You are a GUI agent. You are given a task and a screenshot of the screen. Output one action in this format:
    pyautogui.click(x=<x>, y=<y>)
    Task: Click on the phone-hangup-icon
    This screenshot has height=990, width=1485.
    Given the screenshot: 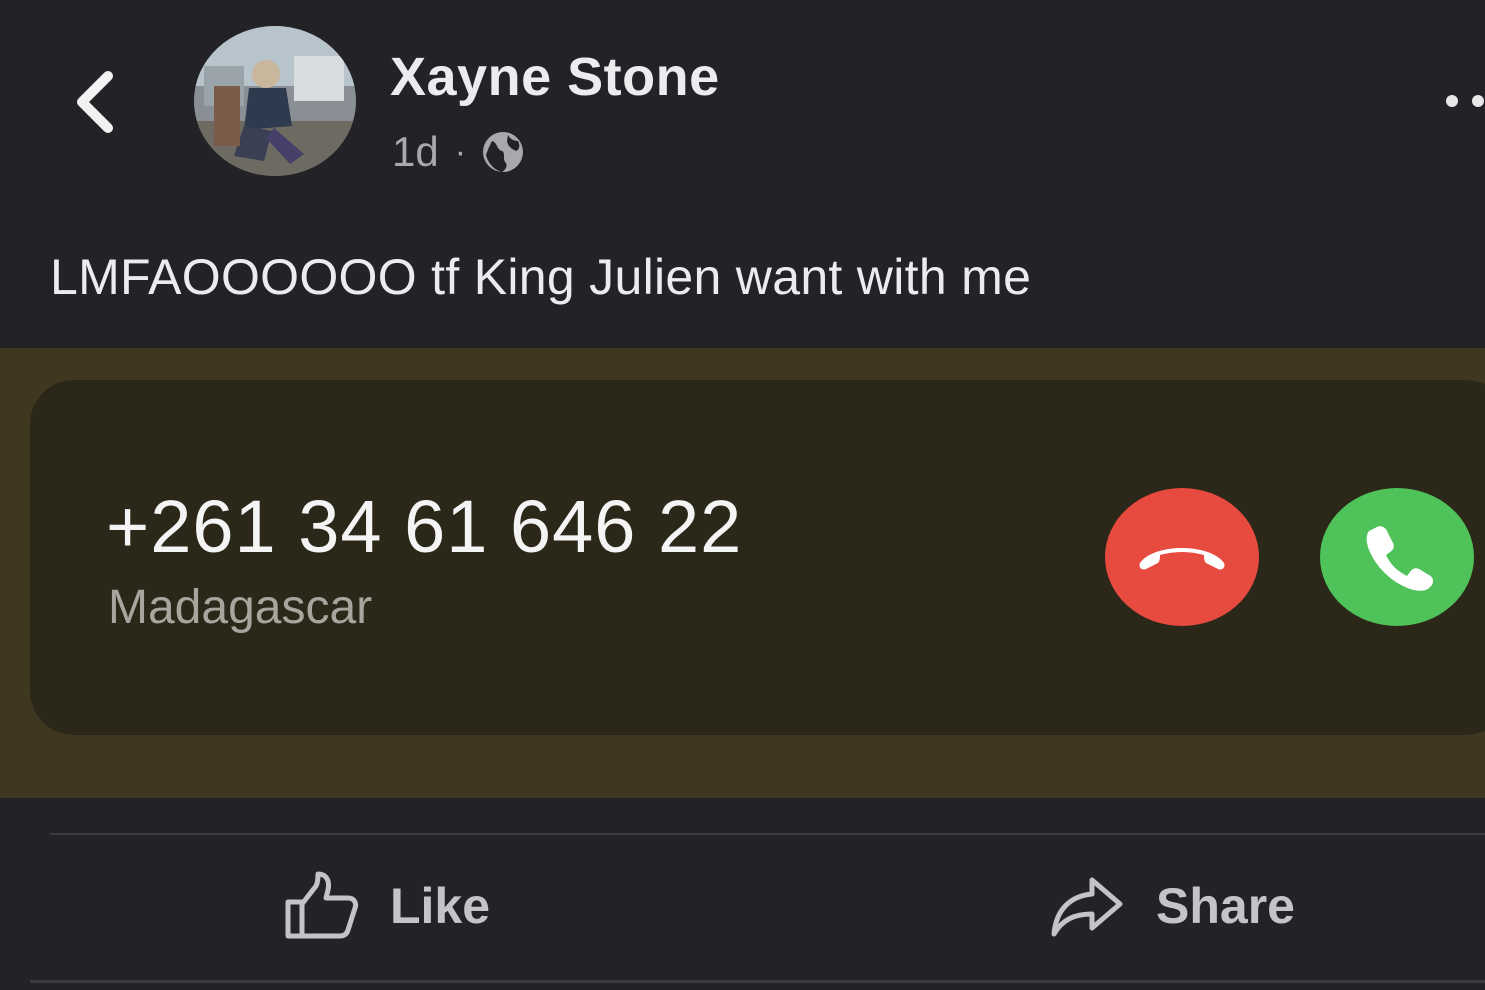 What is the action you would take?
    pyautogui.click(x=1182, y=559)
    